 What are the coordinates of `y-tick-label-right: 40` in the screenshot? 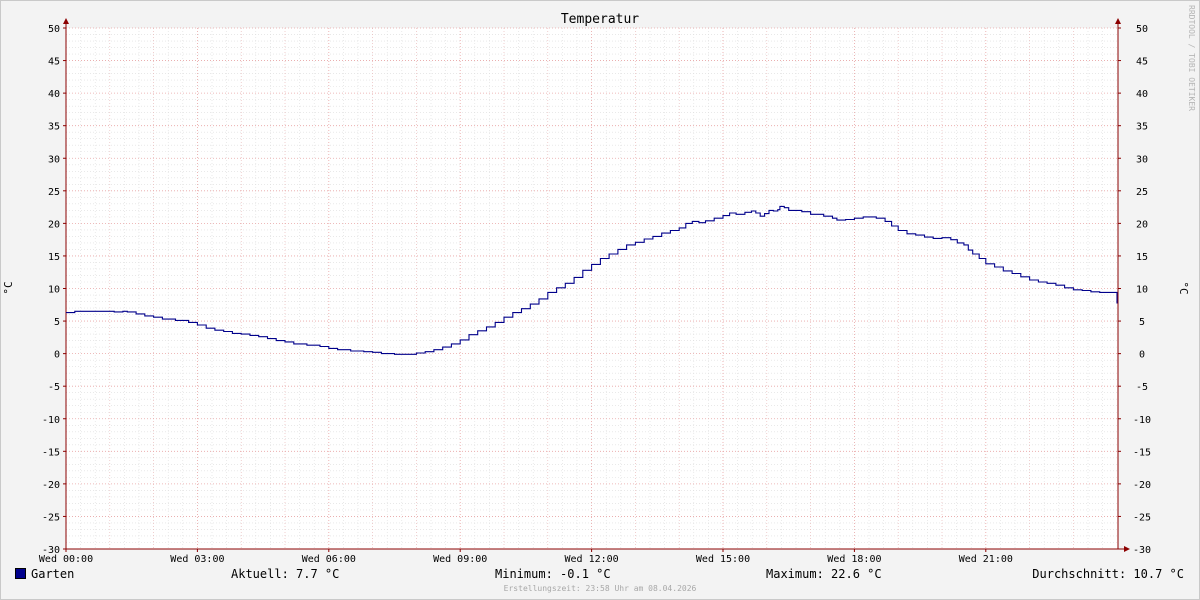 It's located at (1142, 94).